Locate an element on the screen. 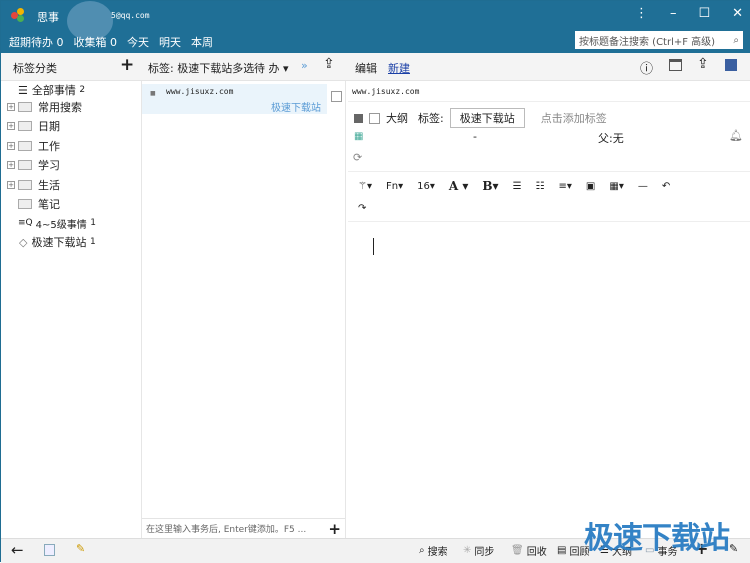 This screenshot has height=563, width=750. nav-week: 本周 is located at coordinates (202, 42).